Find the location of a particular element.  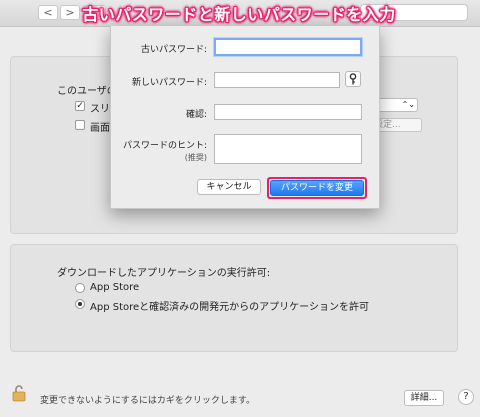

screen-lock-checkbox is located at coordinates (80, 125).